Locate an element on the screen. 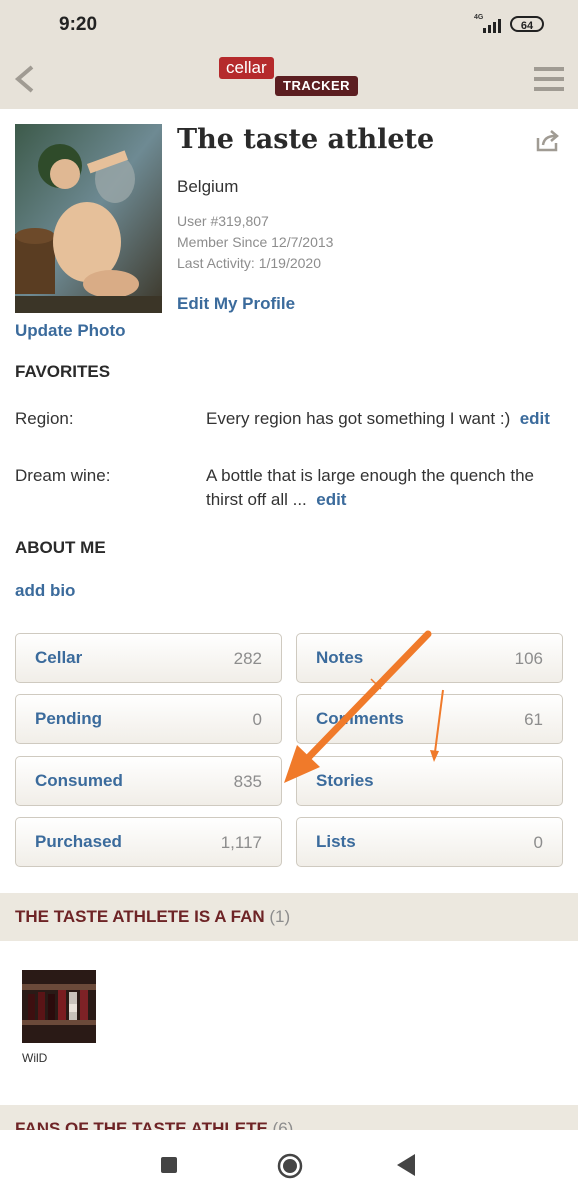 The height and width of the screenshot is (1200, 578). fan-section-title: THE TASTE ATHLETE IS A FAN (1) is located at coordinates (152, 917).